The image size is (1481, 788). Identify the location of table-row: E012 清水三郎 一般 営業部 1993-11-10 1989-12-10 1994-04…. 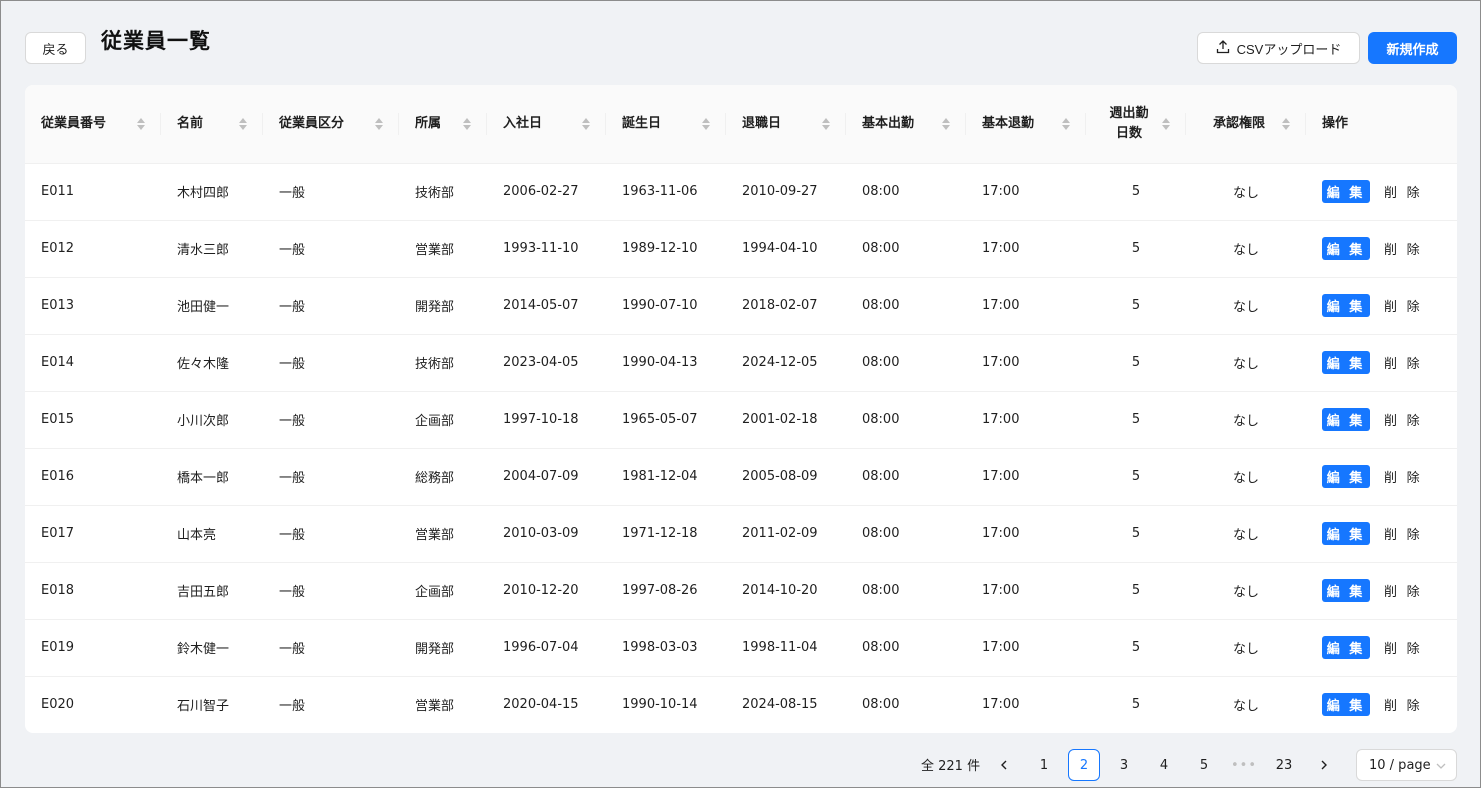
(741, 249).